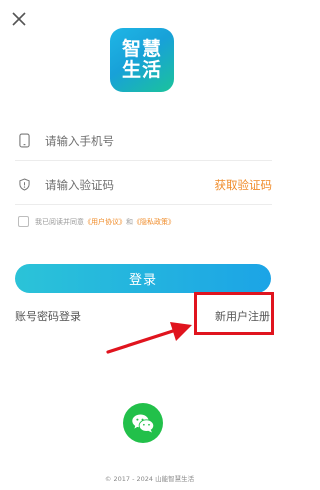 This screenshot has width=320, height=490. I want to click on agreement-row: 我已阅读并同意 《用户协议》 和 《隐私政策》, so click(96, 221).